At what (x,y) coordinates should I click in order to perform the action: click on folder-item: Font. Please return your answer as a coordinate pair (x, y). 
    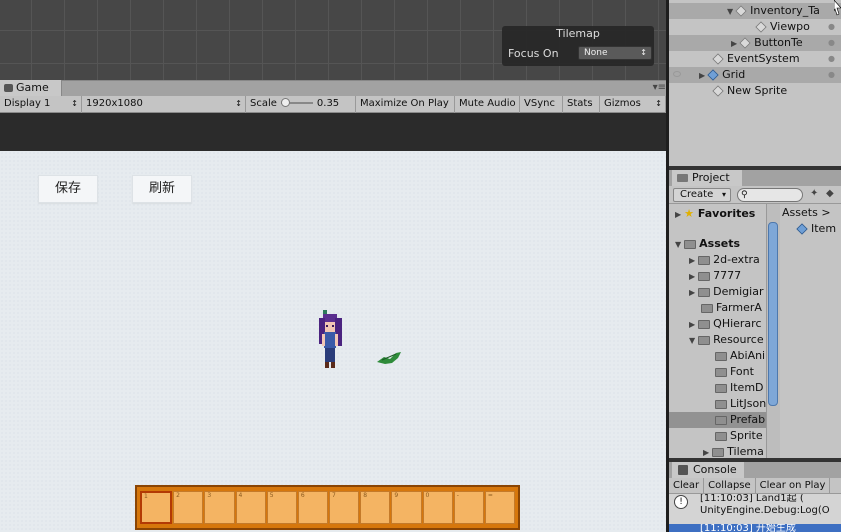
    Looking at the image, I should click on (717, 372).